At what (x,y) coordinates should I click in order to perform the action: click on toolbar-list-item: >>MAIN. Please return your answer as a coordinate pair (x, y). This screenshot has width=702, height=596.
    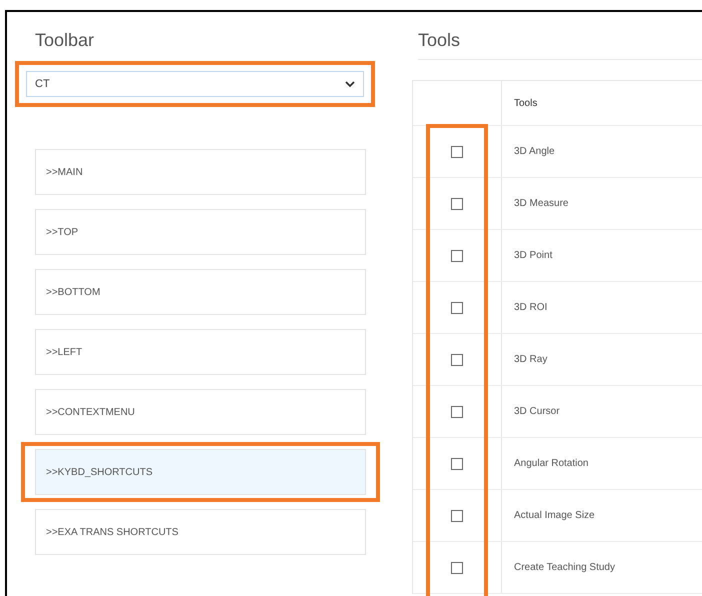
    Looking at the image, I should click on (200, 172).